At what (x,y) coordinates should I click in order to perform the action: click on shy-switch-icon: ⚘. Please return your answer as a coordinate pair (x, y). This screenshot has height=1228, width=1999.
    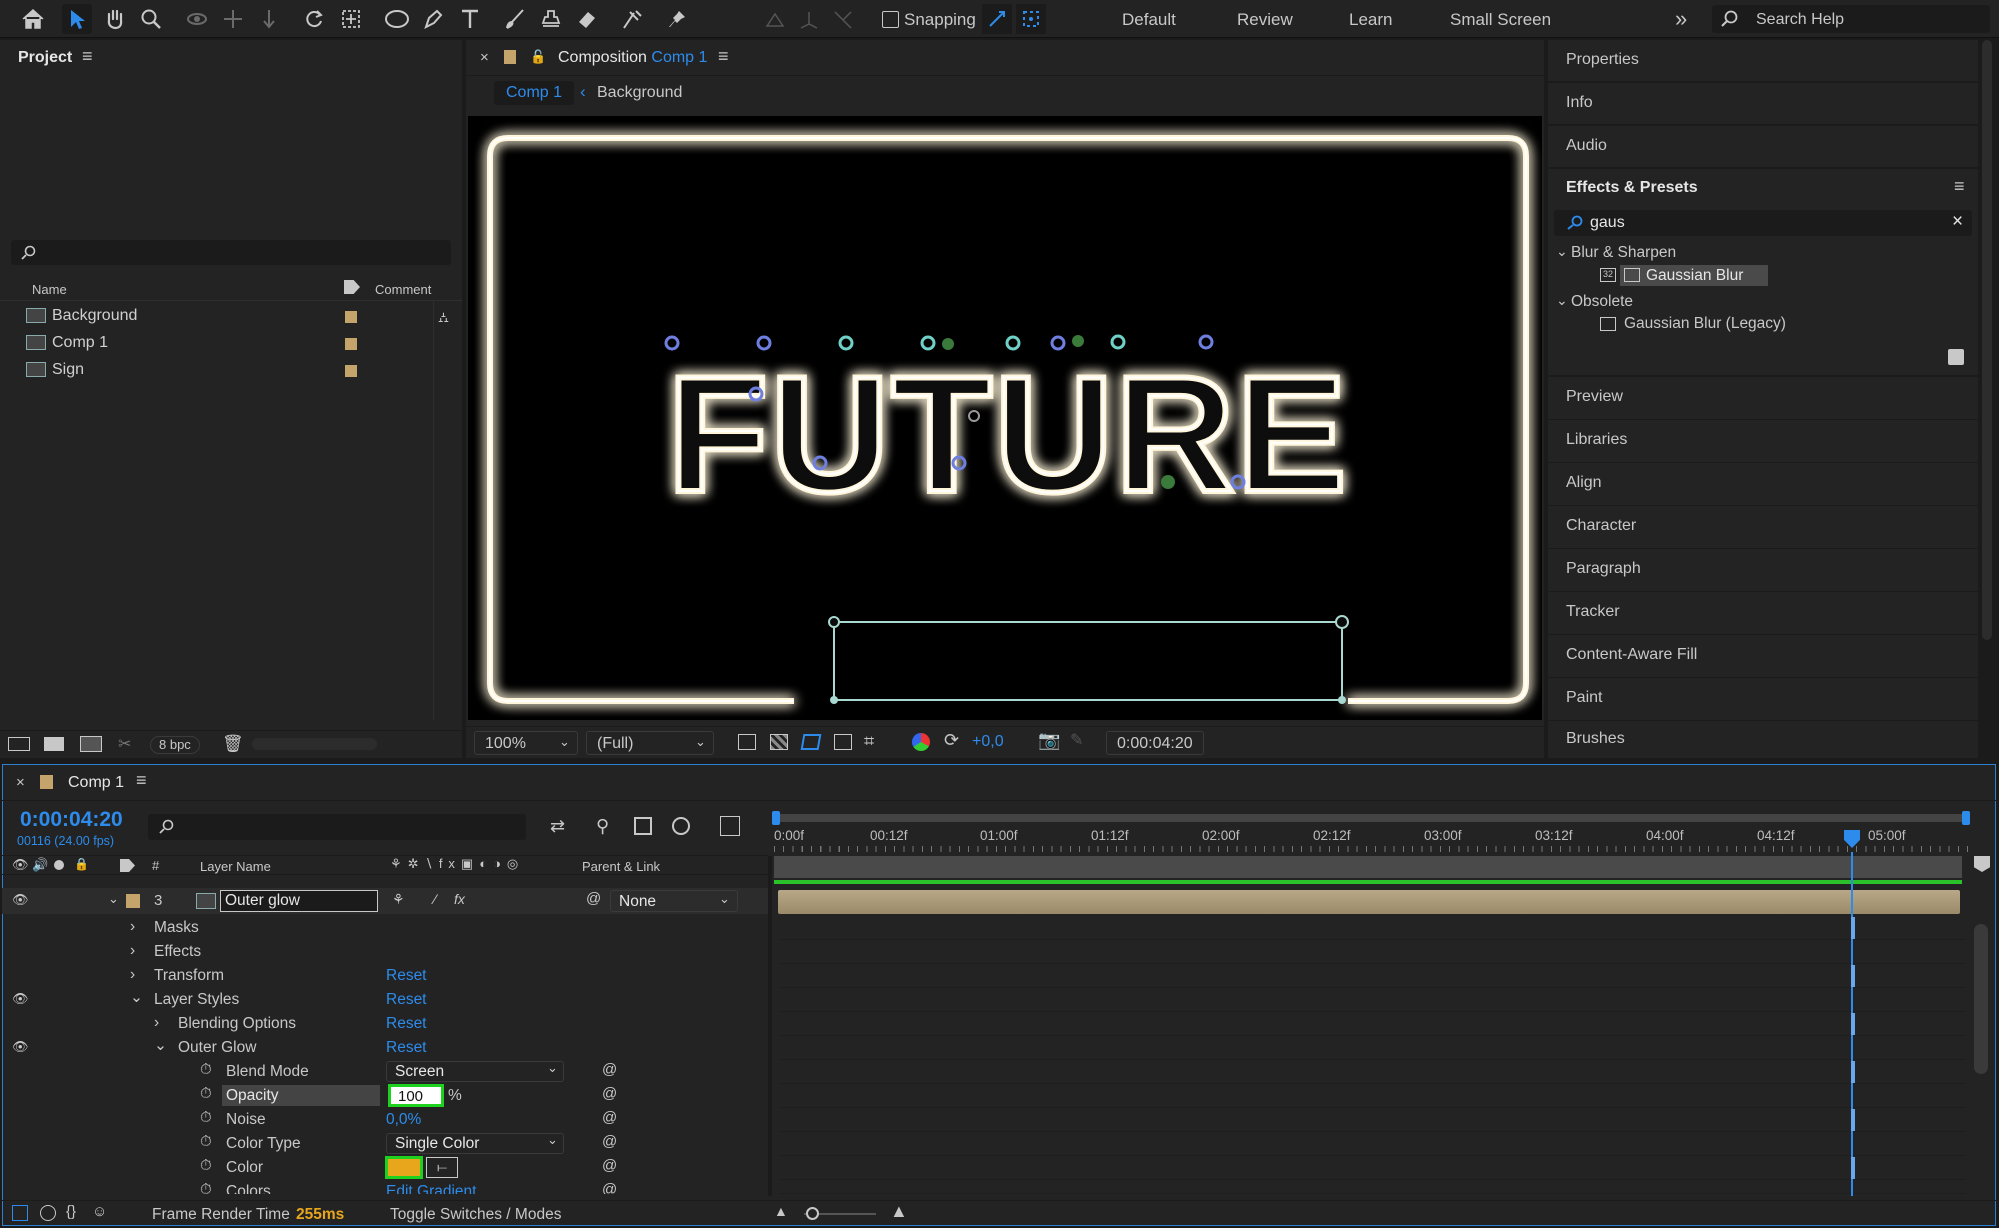
    Looking at the image, I should click on (398, 899).